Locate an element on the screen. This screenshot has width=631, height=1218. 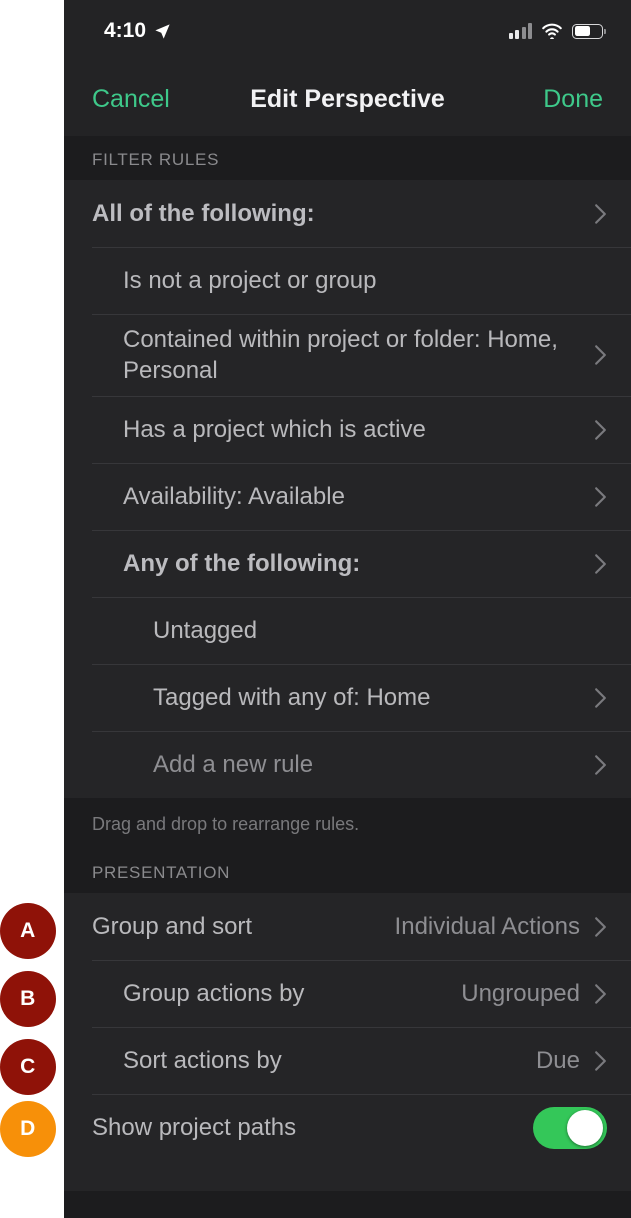
navigation-bar: Cancel Edit Perspective Done is located at coordinates (347, 99).